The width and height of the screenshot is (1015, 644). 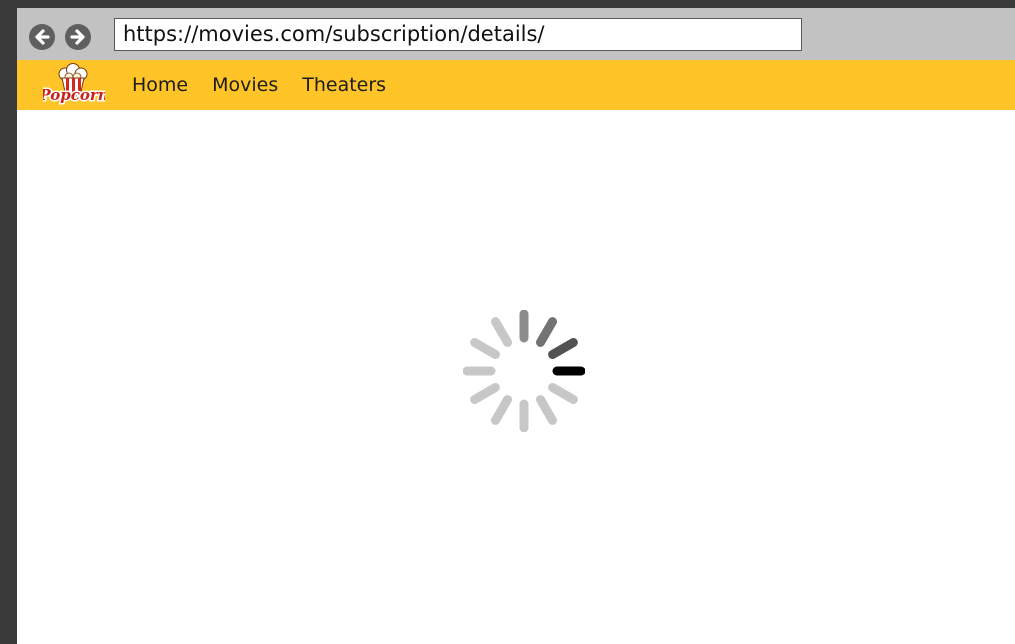 What do you see at coordinates (344, 85) in the screenshot?
I see `nav-theaters-link: Theaters` at bounding box center [344, 85].